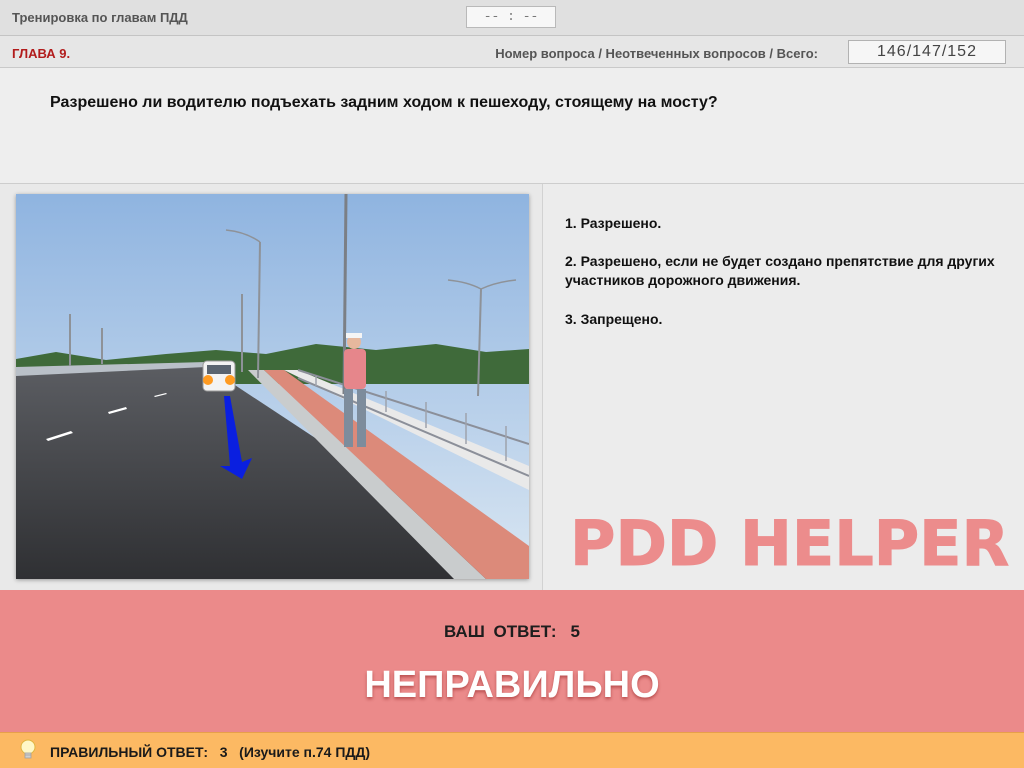 The image size is (1024, 768). What do you see at coordinates (28, 749) in the screenshot?
I see `lightbulb-icon` at bounding box center [28, 749].